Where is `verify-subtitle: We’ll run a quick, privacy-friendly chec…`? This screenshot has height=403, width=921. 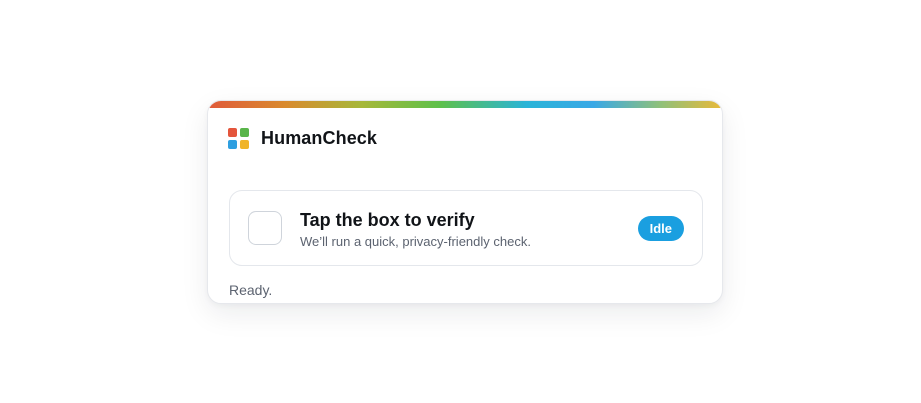 verify-subtitle: We’ll run a quick, privacy-friendly chec… is located at coordinates (415, 241).